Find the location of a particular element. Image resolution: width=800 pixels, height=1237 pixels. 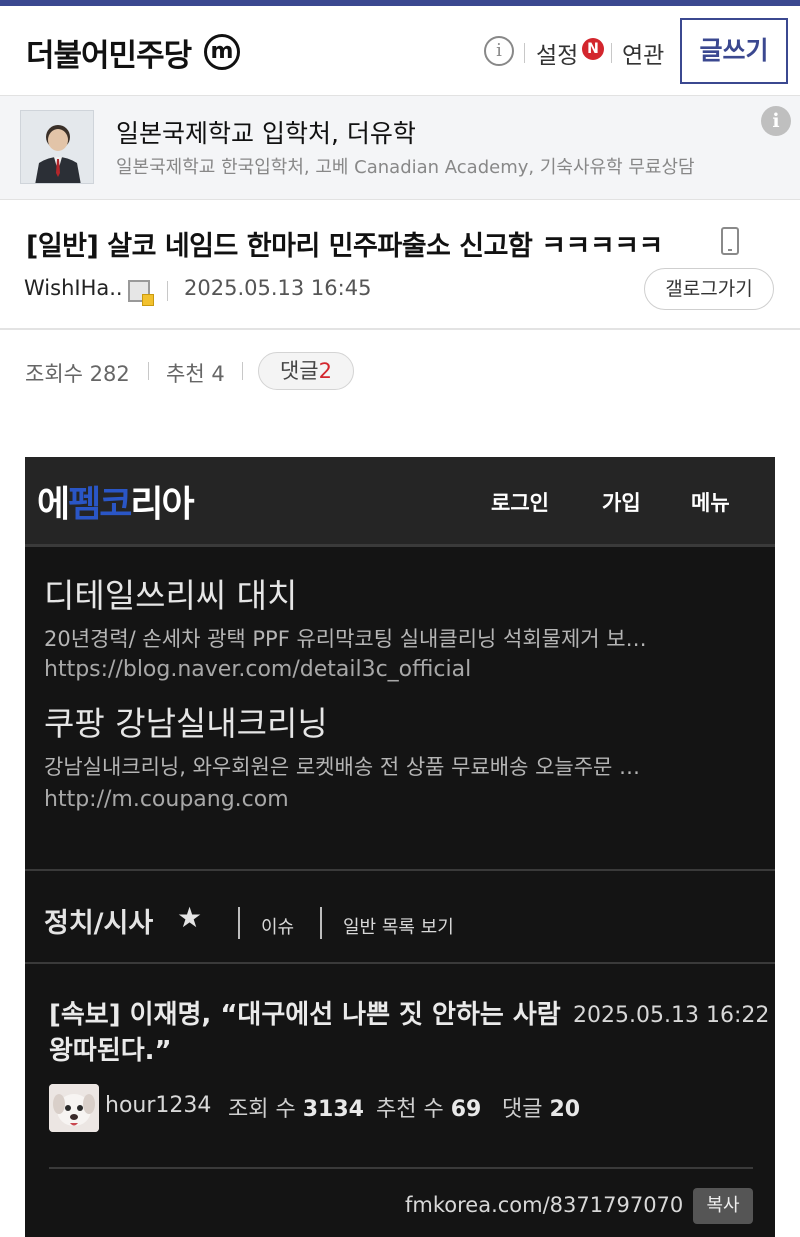

news-views: 조회 수 3134 is located at coordinates (296, 1107).